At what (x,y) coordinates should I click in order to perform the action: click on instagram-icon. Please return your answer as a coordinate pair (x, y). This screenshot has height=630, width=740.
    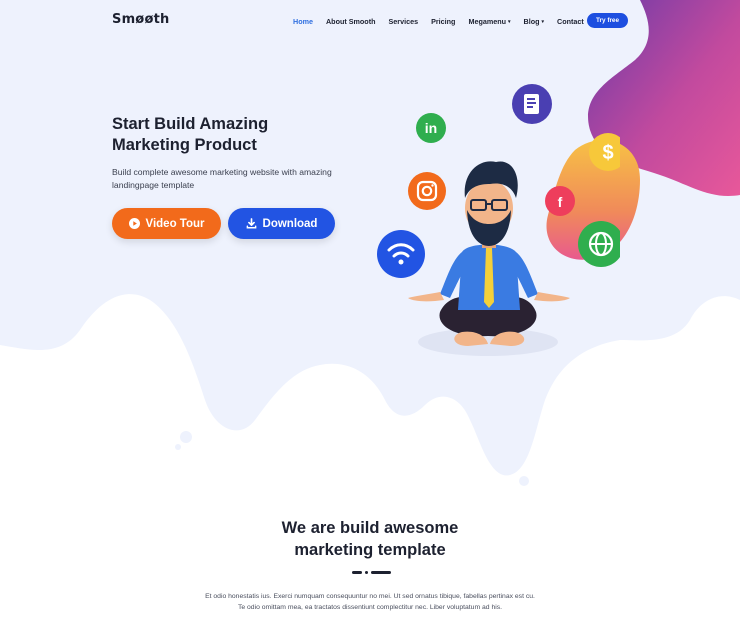
    Looking at the image, I should click on (427, 191).